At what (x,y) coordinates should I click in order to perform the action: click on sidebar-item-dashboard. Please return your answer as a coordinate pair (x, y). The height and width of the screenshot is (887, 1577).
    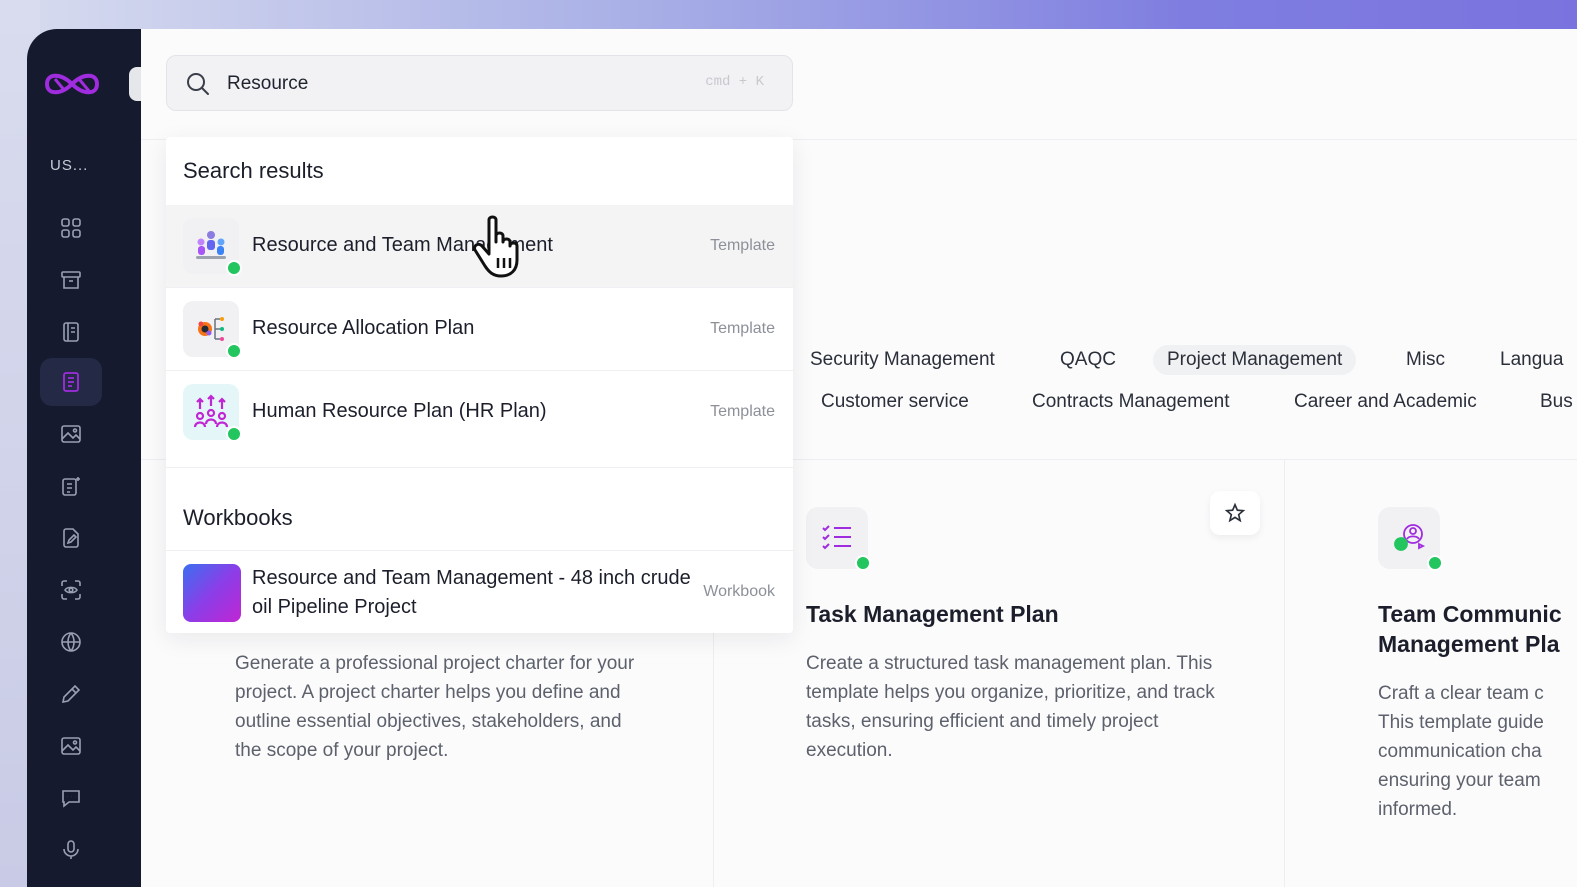
    Looking at the image, I should click on (71, 228).